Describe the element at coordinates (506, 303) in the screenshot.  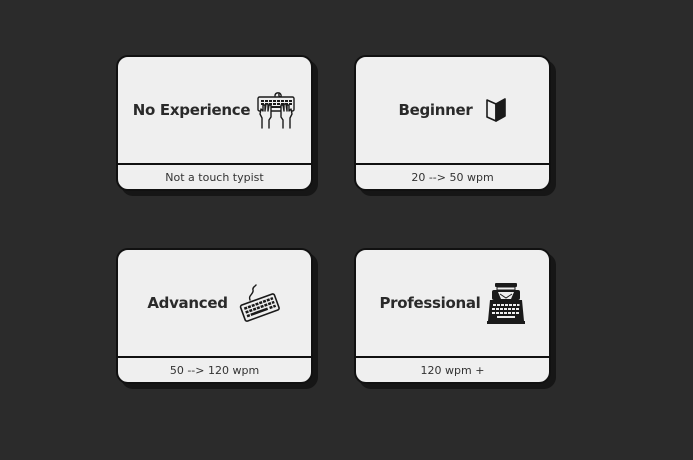
I see `typewriter-icon` at that location.